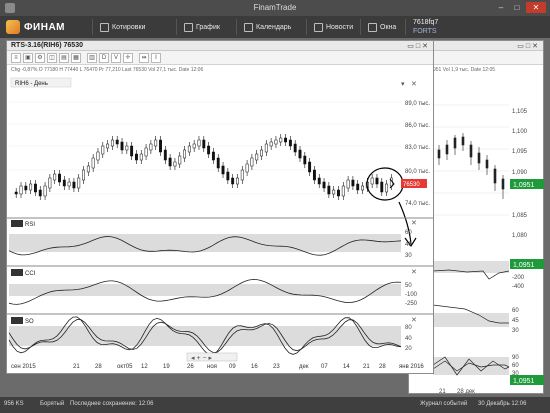 The width and height of the screenshot is (550, 413). What do you see at coordinates (528, 46) in the screenshot?
I see `side-window-controls: ▭□✕` at bounding box center [528, 46].